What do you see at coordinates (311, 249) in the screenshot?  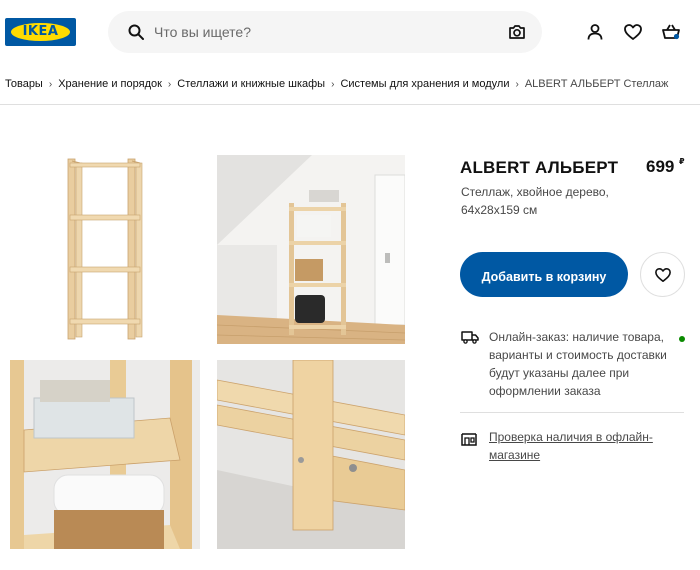 I see `product-image-room` at bounding box center [311, 249].